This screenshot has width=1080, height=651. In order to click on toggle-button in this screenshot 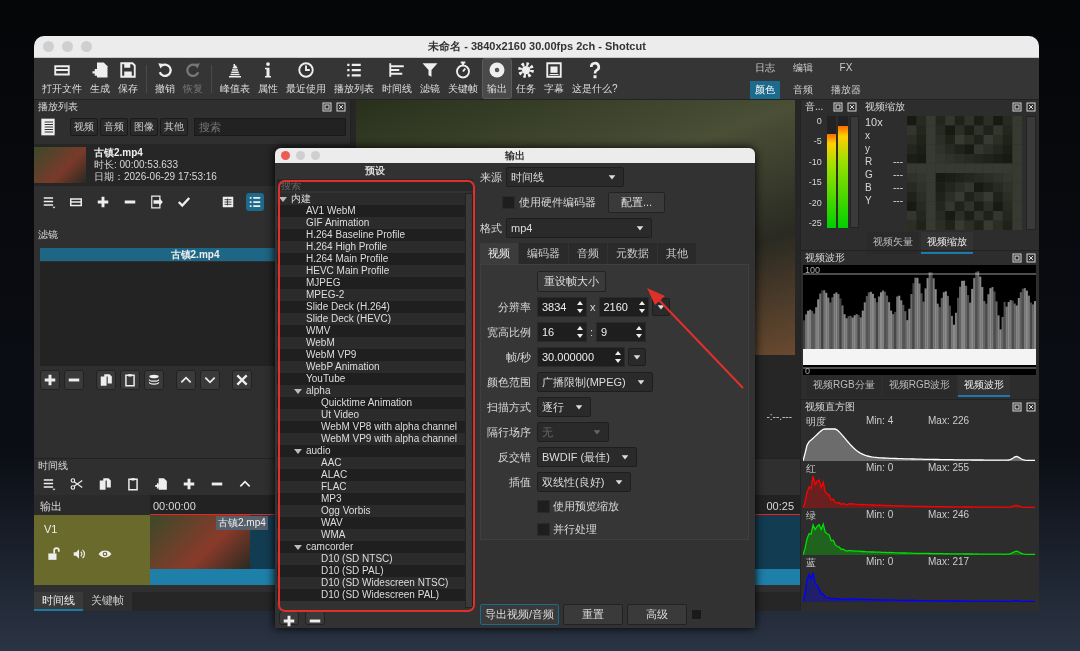, I will do `click(697, 614)`.